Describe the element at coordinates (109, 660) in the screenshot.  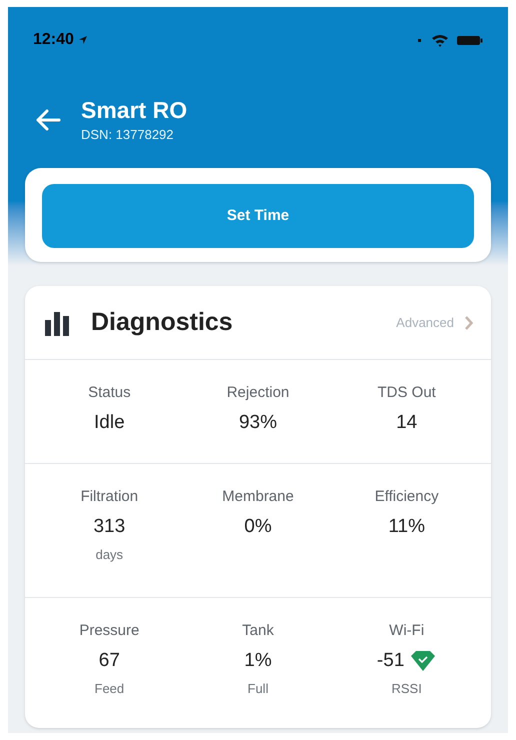
I see `metric-value: 67` at that location.